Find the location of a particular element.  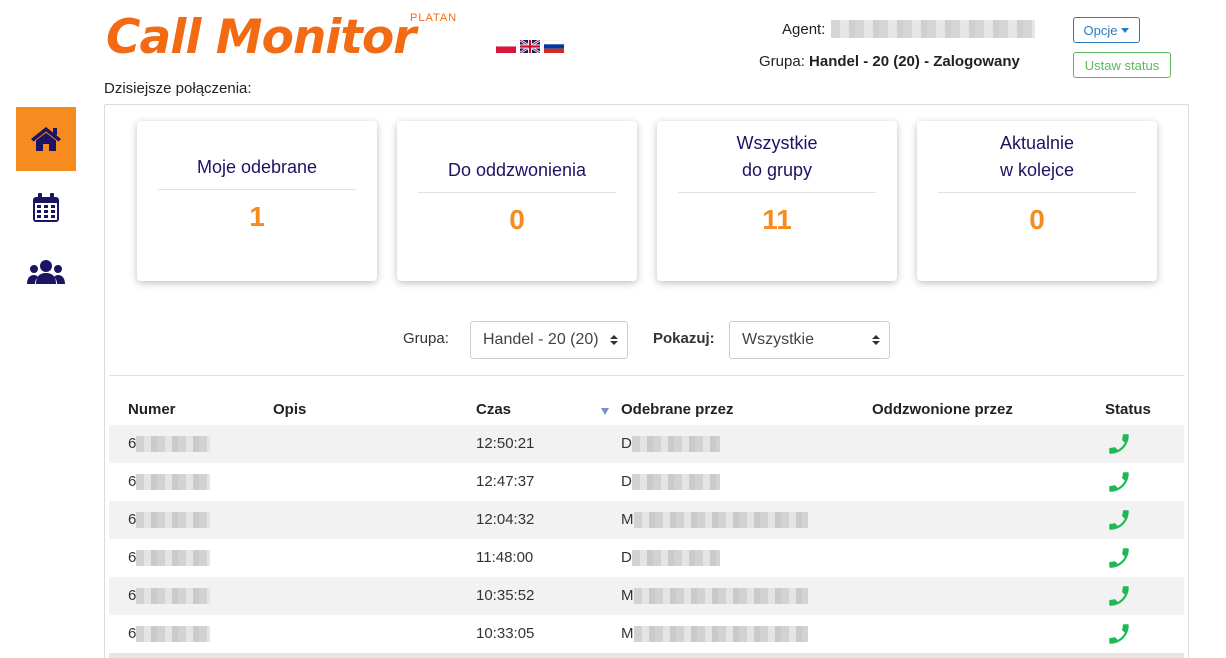

group-label: Grupa: is located at coordinates (782, 61).